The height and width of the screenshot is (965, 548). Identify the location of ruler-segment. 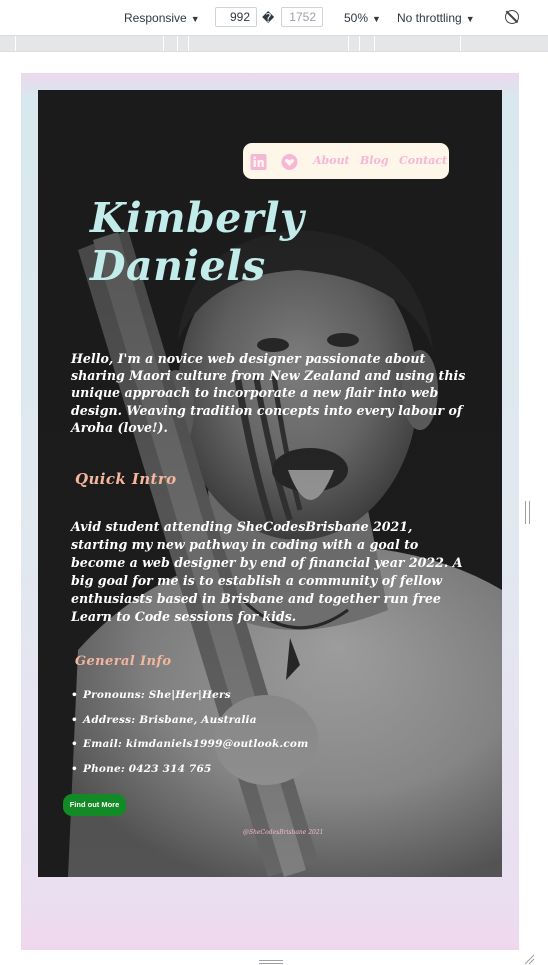
(274, 43).